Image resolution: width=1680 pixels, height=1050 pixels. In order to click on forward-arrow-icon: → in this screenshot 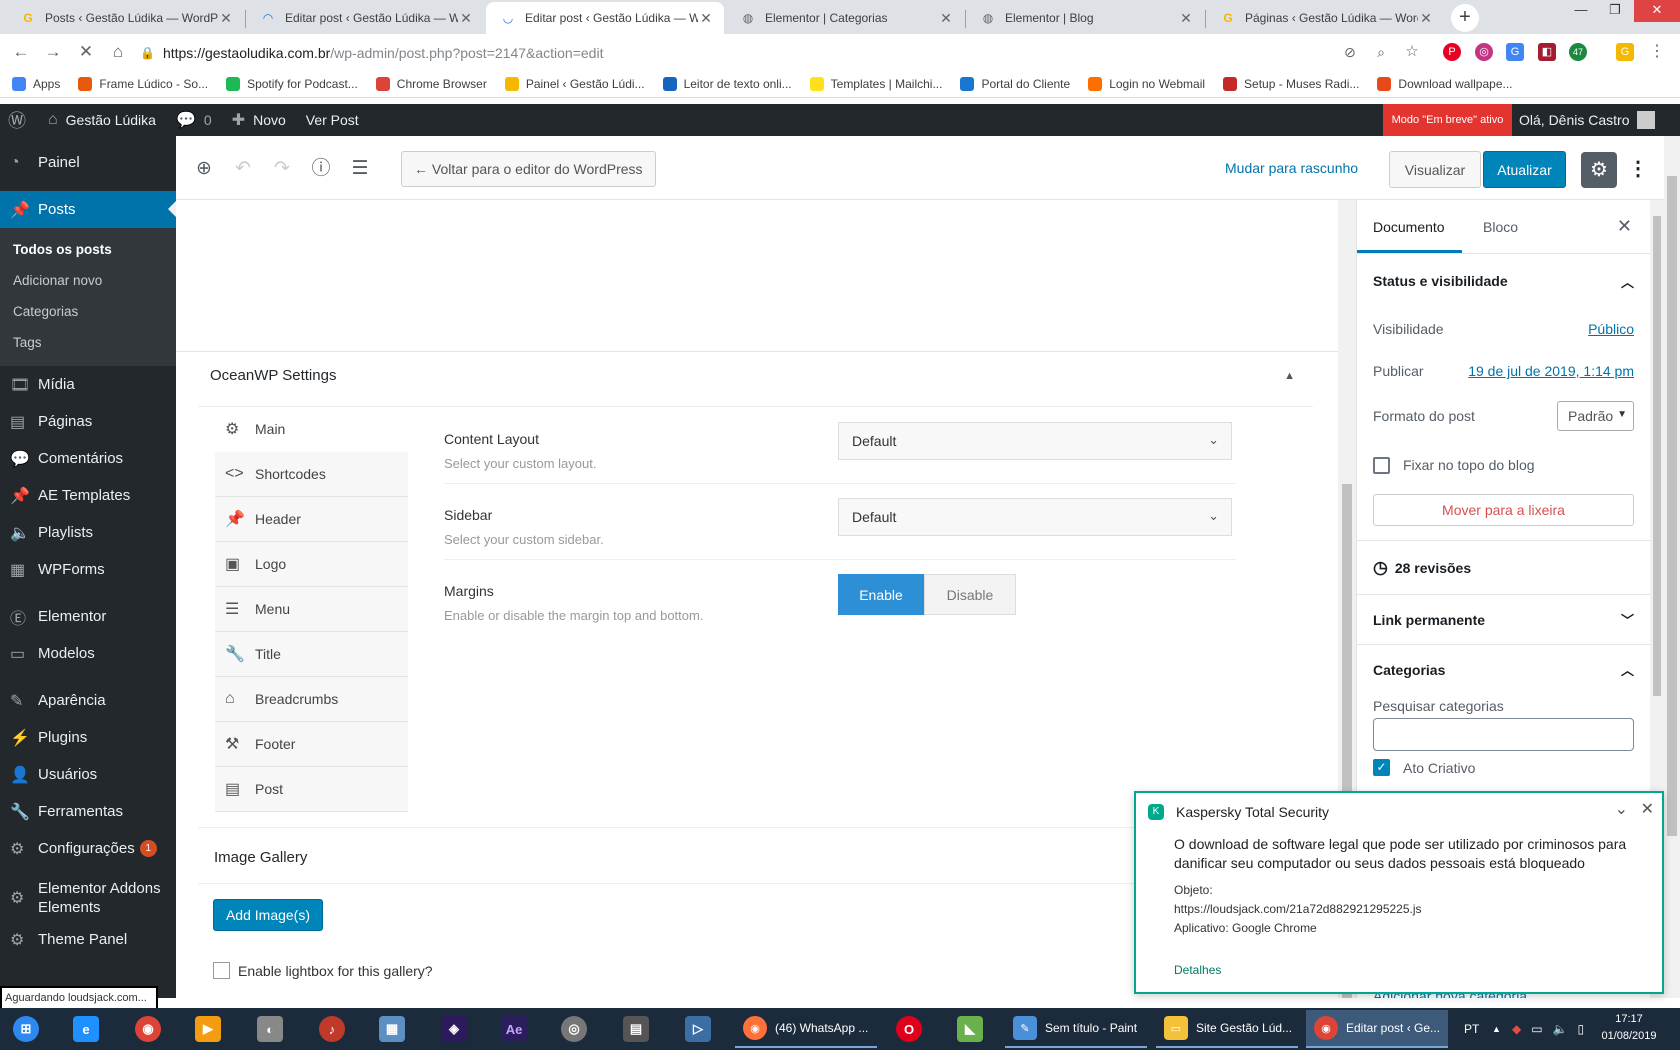, I will do `click(53, 52)`.